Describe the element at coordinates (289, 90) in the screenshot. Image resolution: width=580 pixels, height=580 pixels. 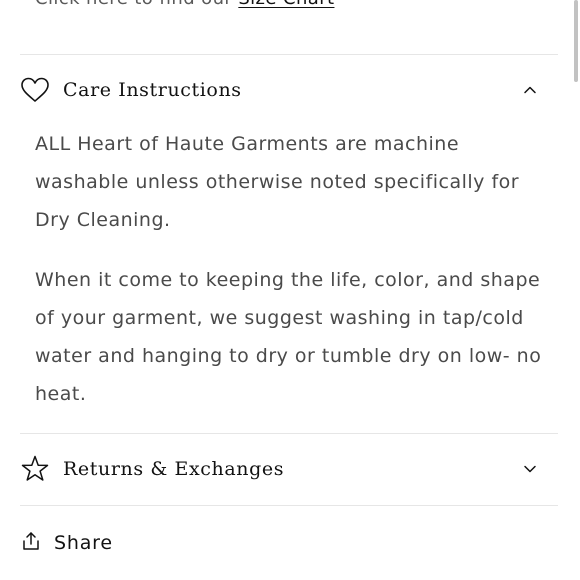
I see `accordion-care-instructions: Care Instructions` at that location.